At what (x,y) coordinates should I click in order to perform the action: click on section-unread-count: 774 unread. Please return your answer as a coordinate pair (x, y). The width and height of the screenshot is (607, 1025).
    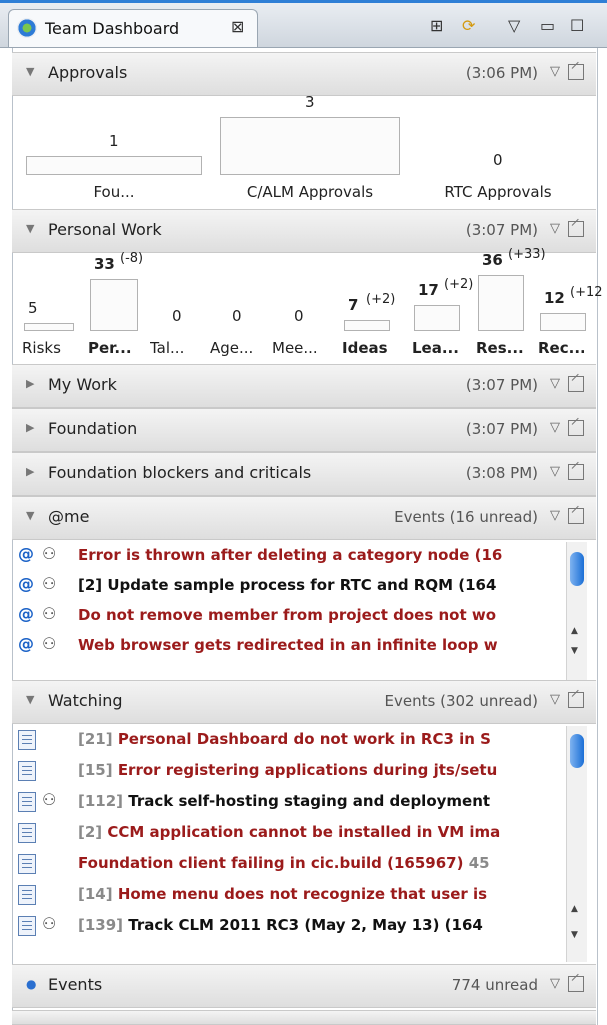
    Looking at the image, I should click on (494, 985).